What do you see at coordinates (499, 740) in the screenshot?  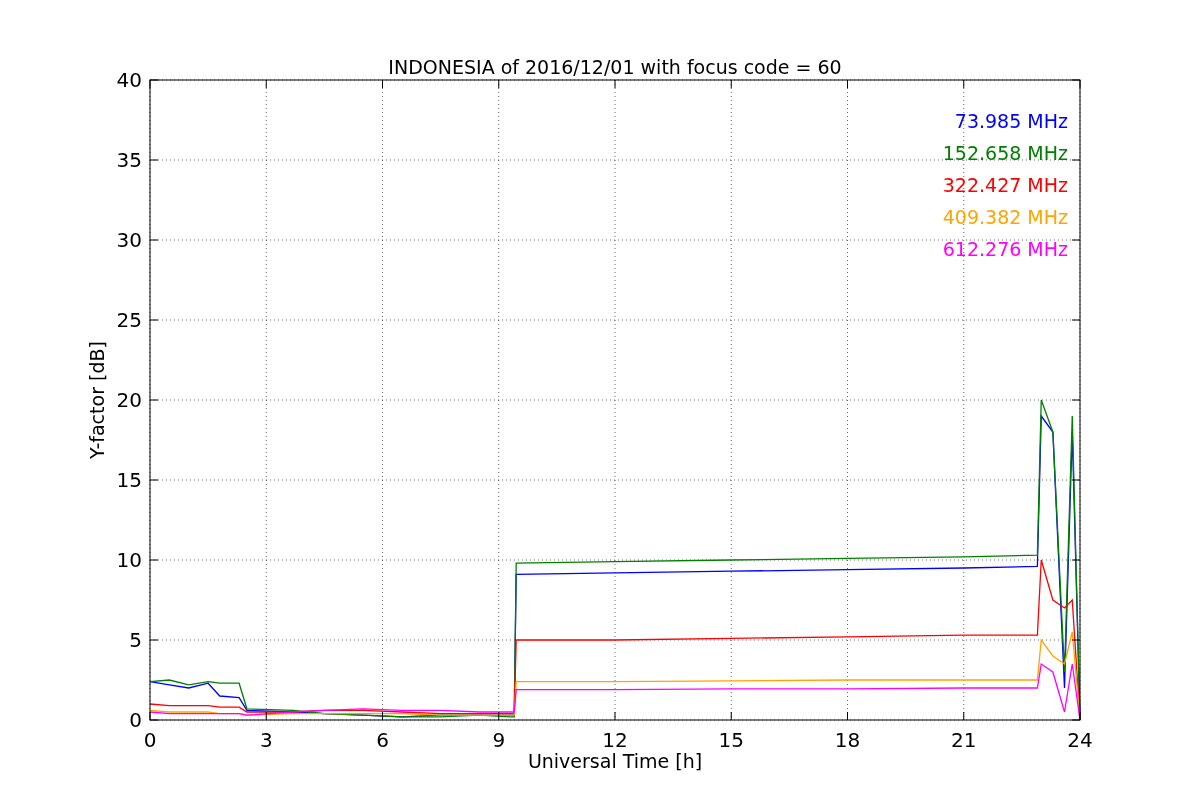 I see `tick-label: 9` at bounding box center [499, 740].